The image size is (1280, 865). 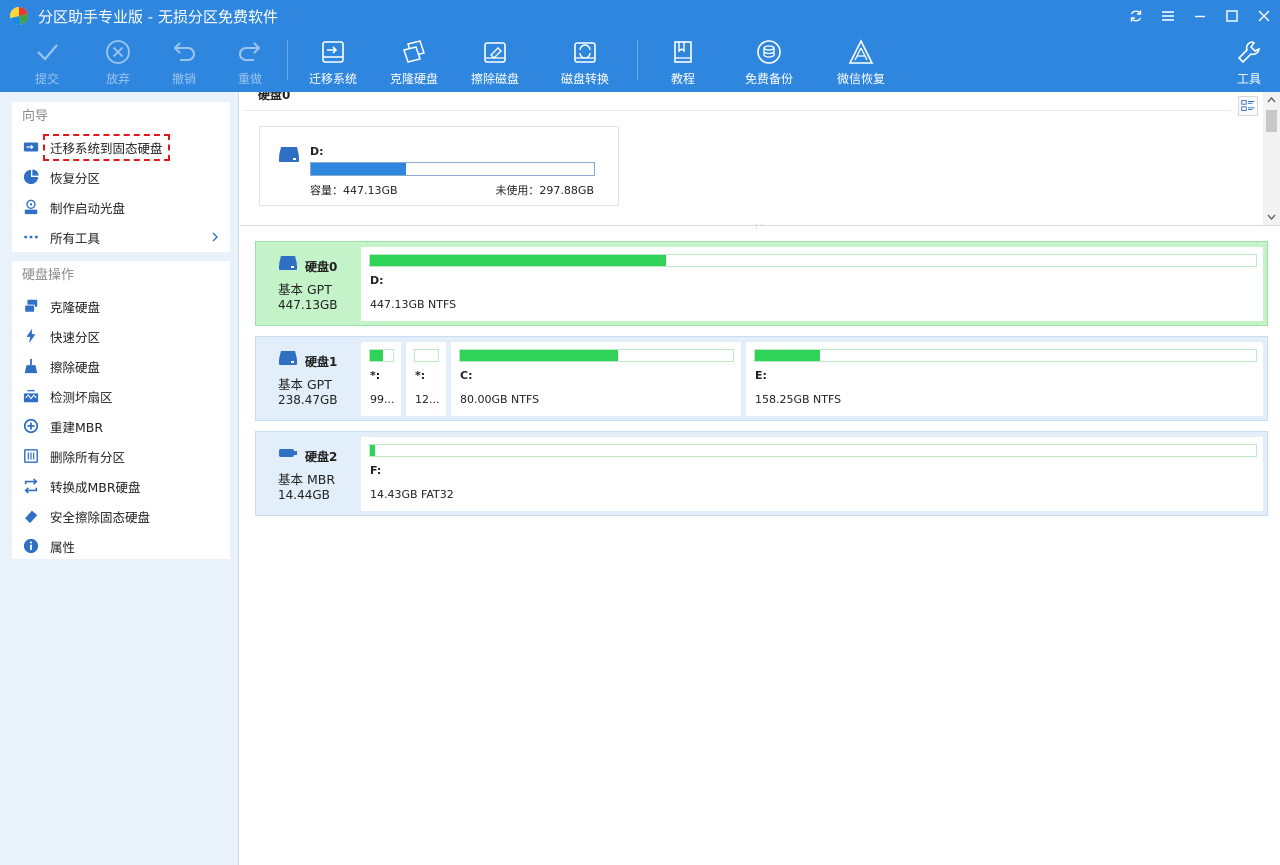 What do you see at coordinates (1271, 217) in the screenshot?
I see `scroll-down-icon` at bounding box center [1271, 217].